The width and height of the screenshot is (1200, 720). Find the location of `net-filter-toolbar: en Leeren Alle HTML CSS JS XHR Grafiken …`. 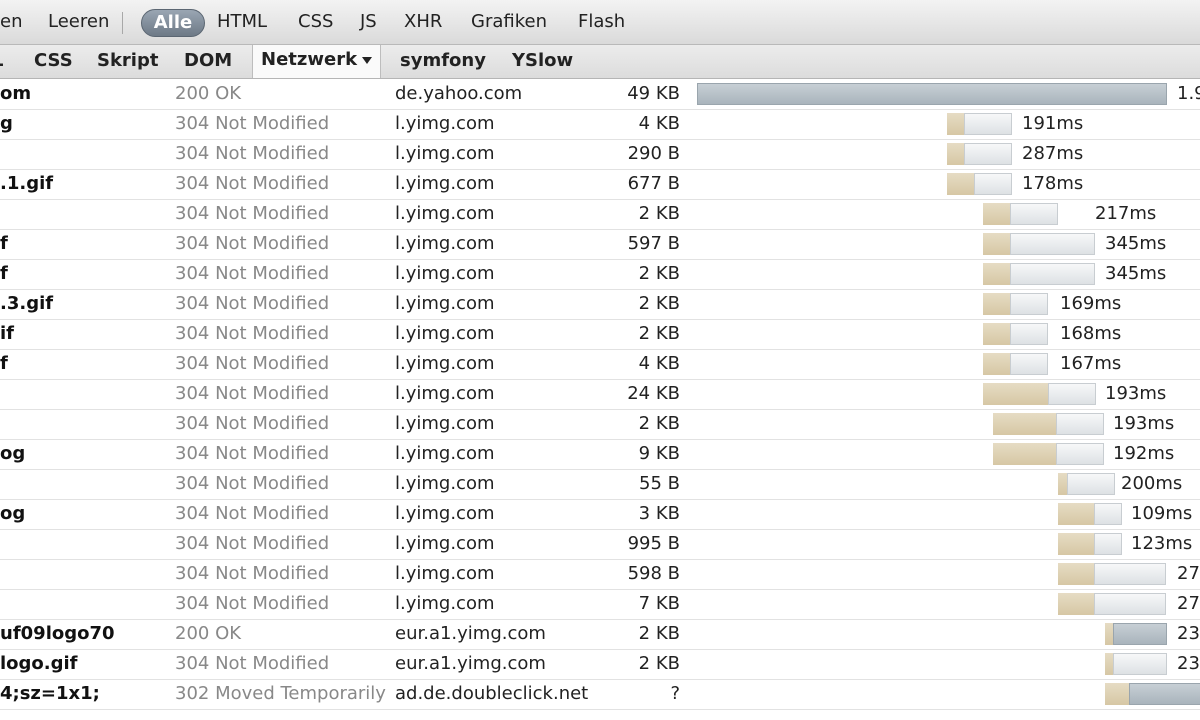

net-filter-toolbar: en Leeren Alle HTML CSS JS XHR Grafiken … is located at coordinates (600, 22).